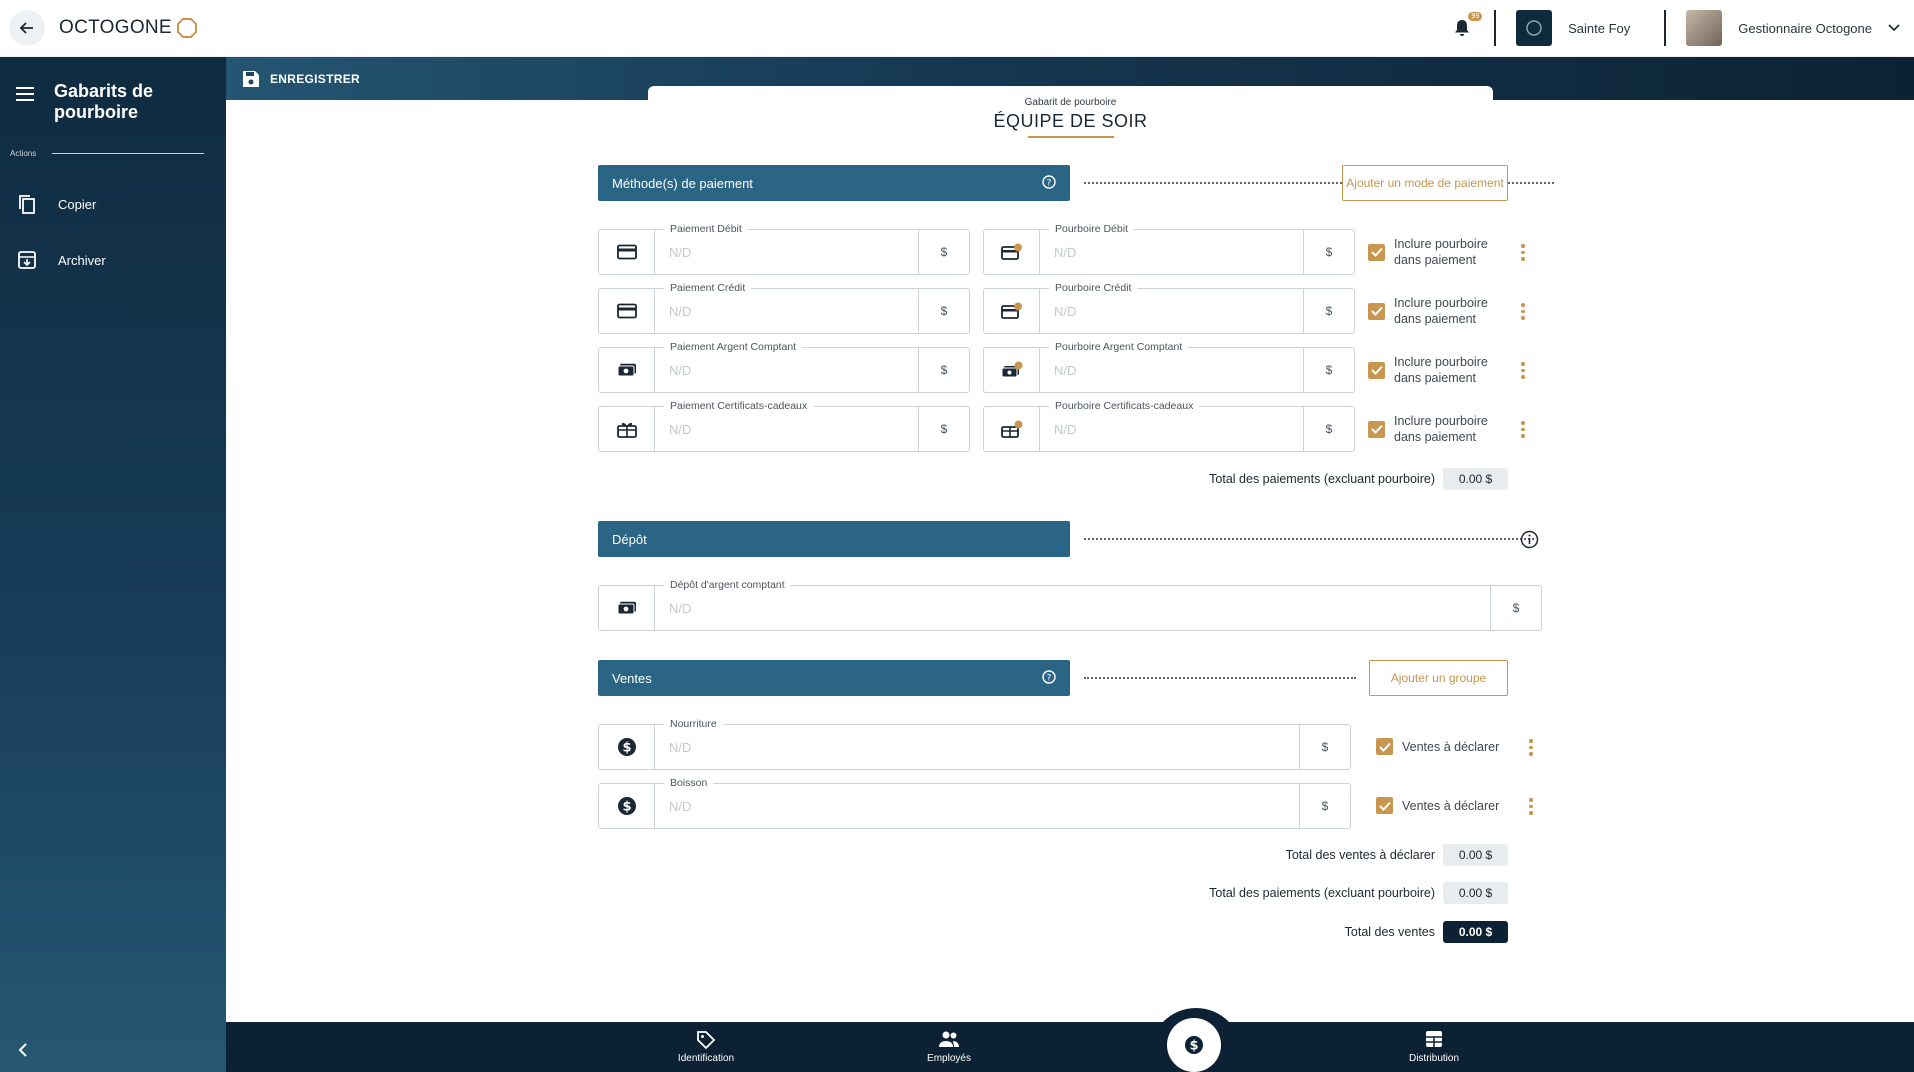 This screenshot has height=1072, width=1914. What do you see at coordinates (315, 78) in the screenshot?
I see `save-label: ENREGISTRER` at bounding box center [315, 78].